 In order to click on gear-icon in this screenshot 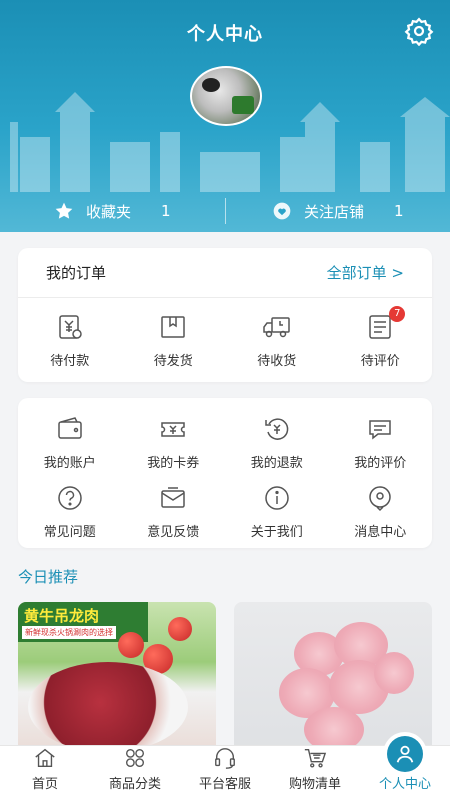, I will do `click(419, 31)`.